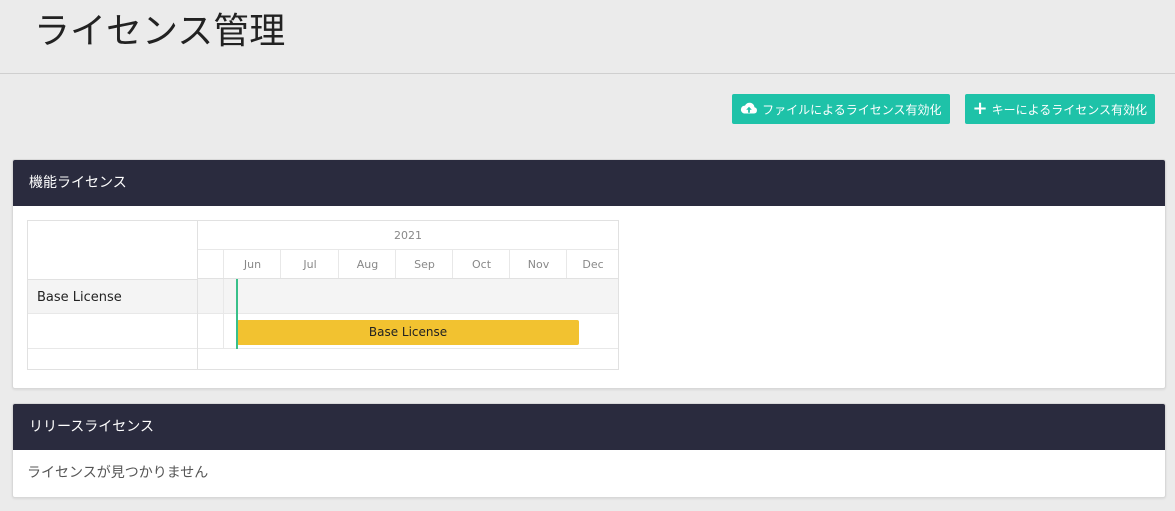 This screenshot has width=1175, height=511. I want to click on activate-by-file-button: ファイルによるライセンス有効化, so click(841, 109).